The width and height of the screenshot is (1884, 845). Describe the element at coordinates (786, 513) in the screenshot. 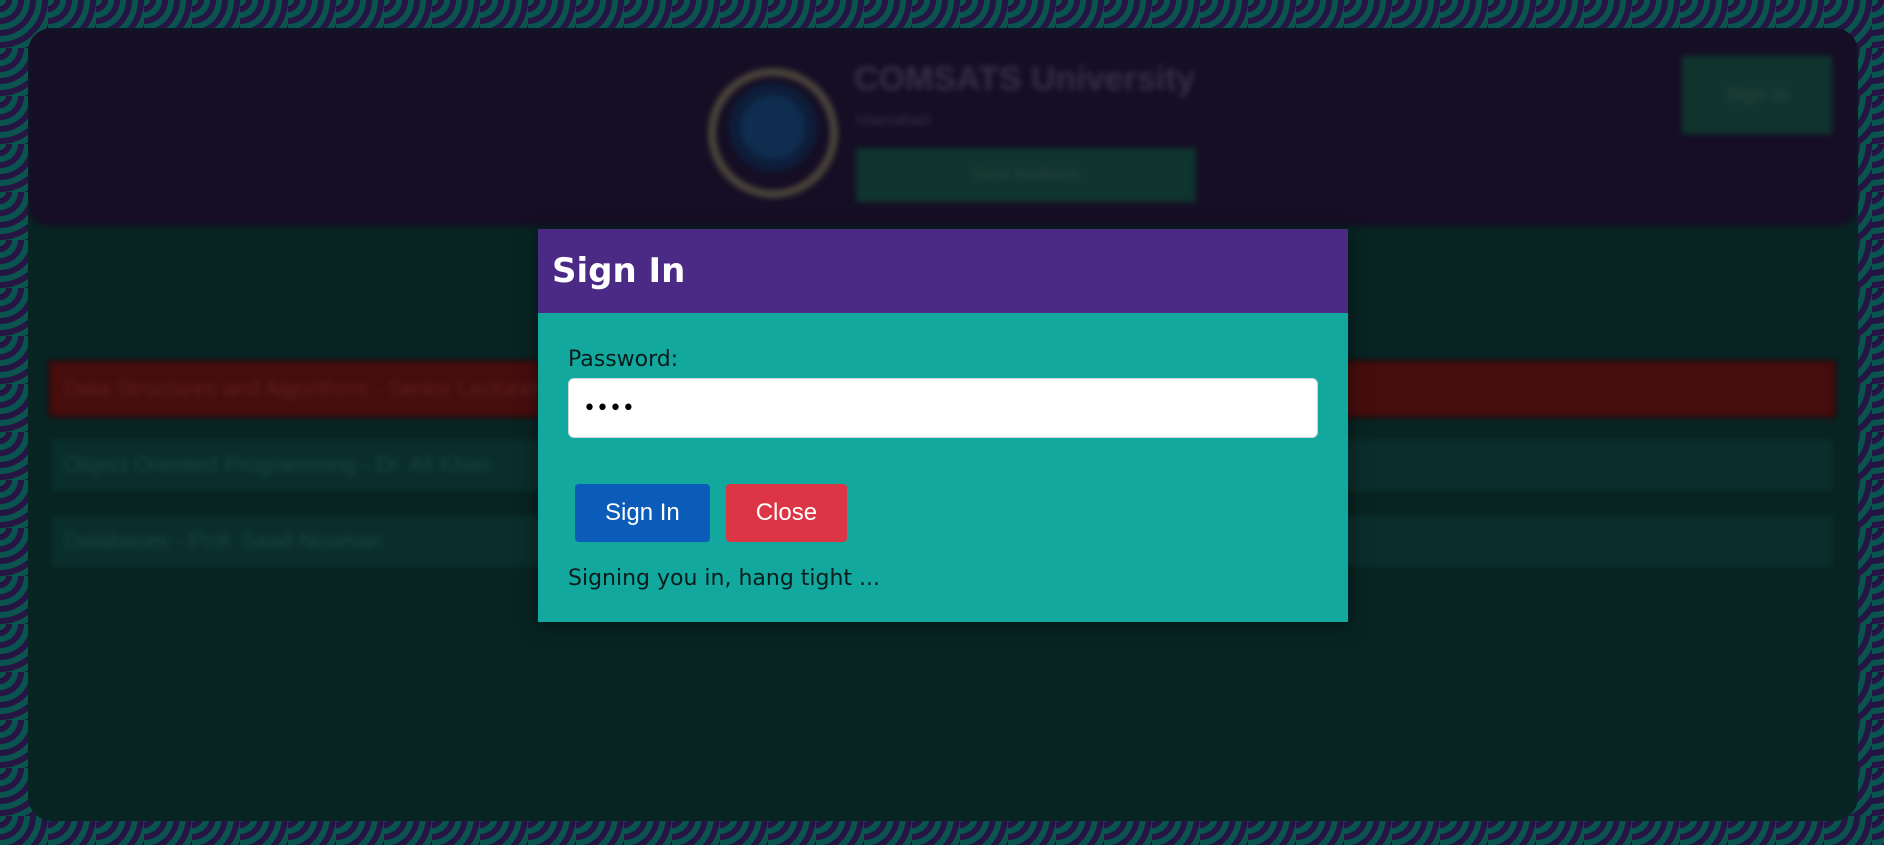

I see `close-button: Close` at that location.